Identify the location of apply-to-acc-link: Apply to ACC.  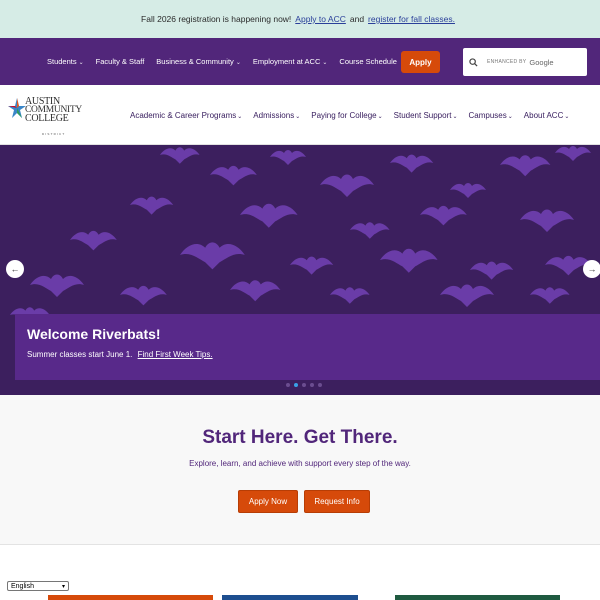
(320, 19).